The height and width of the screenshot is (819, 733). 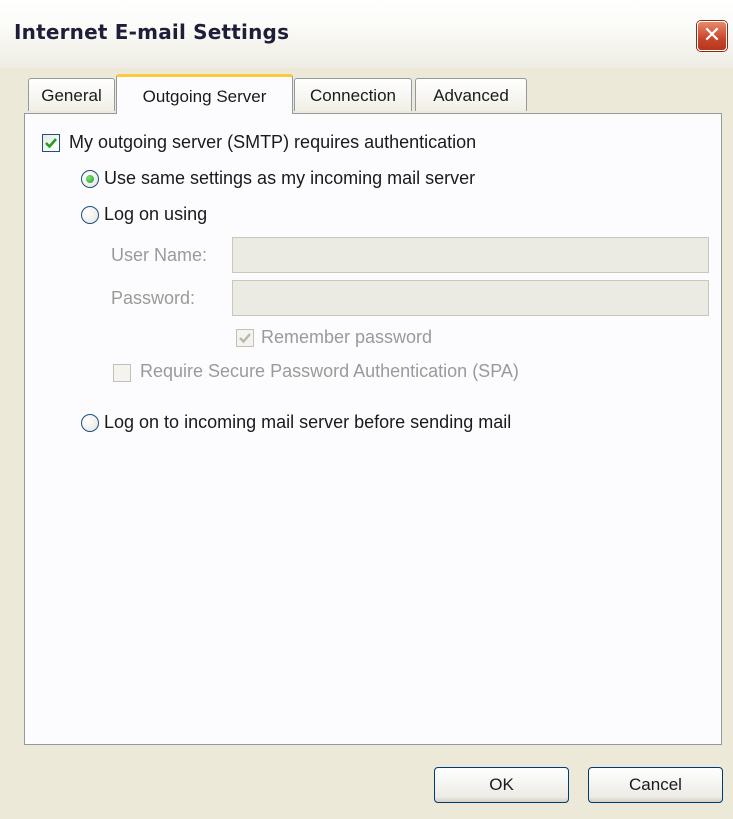 What do you see at coordinates (655, 785) in the screenshot?
I see `cancel-button: Cancel` at bounding box center [655, 785].